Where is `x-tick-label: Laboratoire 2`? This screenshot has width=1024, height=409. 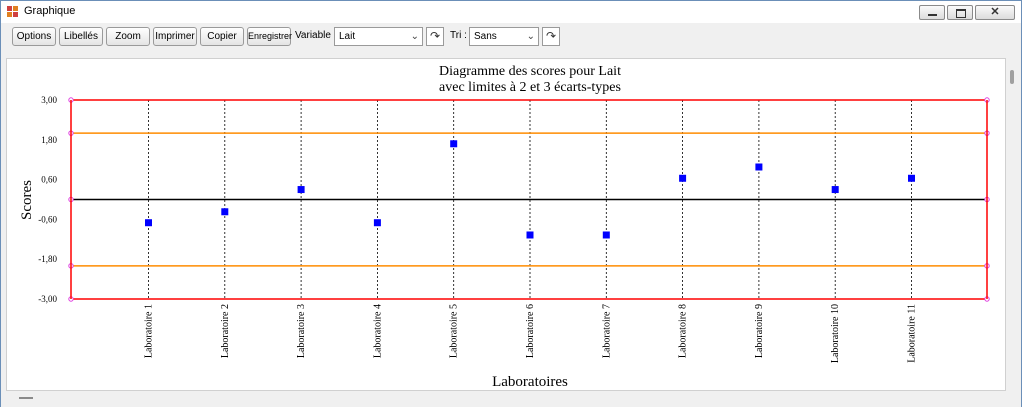 x-tick-label: Laboratoire 2 is located at coordinates (225, 331).